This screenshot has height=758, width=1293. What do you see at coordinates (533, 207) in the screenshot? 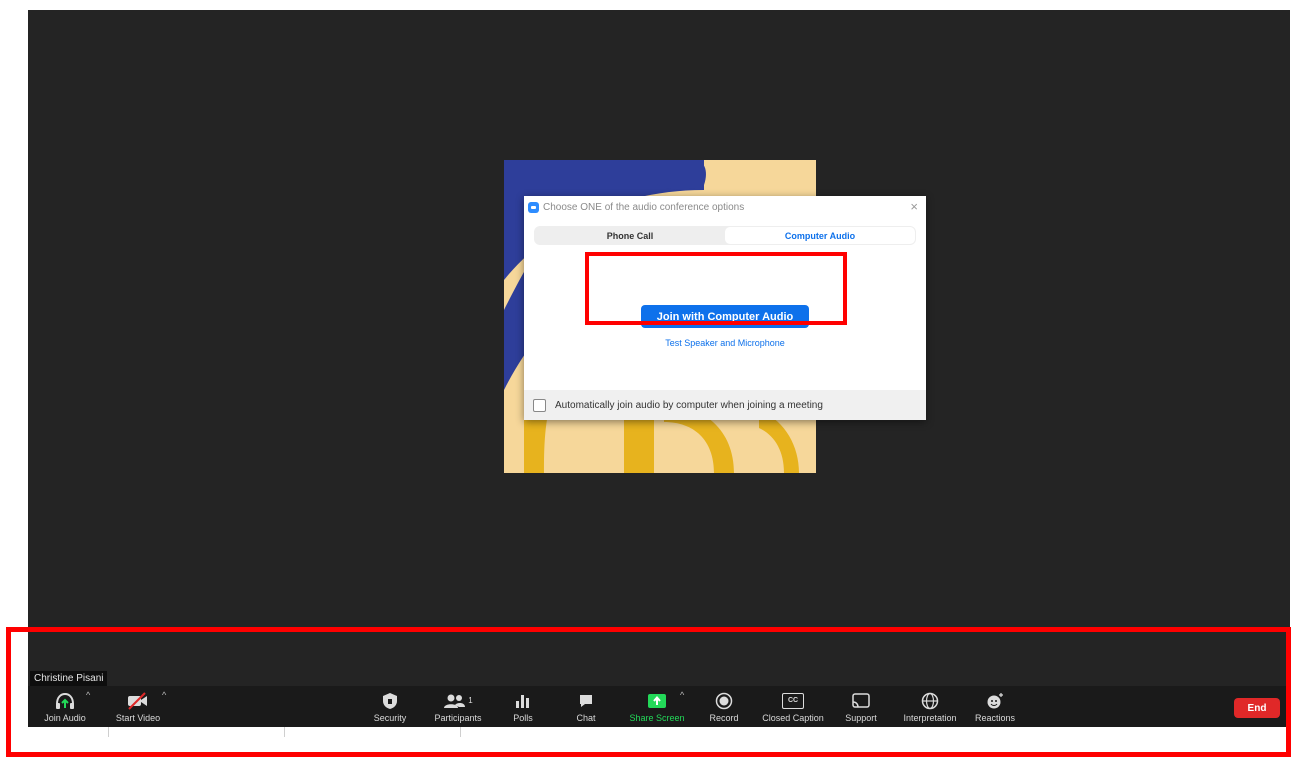
I see `zoom-logo-icon` at bounding box center [533, 207].